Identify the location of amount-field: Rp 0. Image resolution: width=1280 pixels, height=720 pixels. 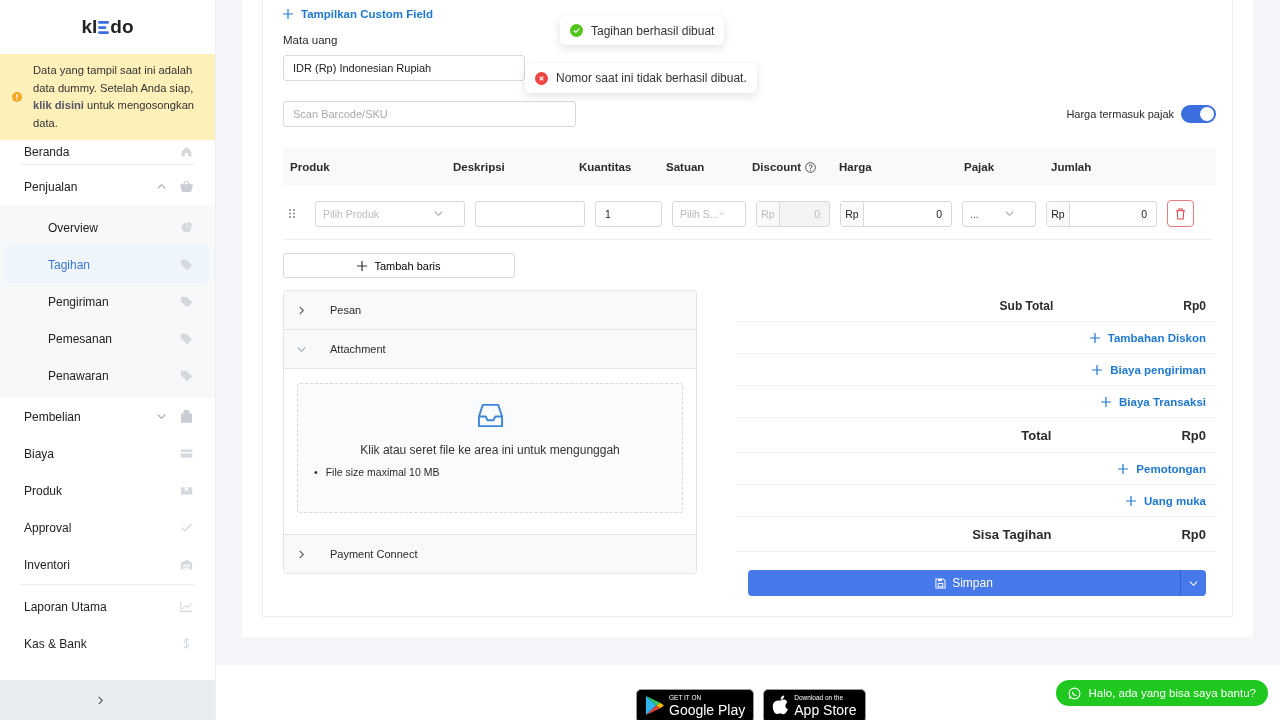
(1101, 213).